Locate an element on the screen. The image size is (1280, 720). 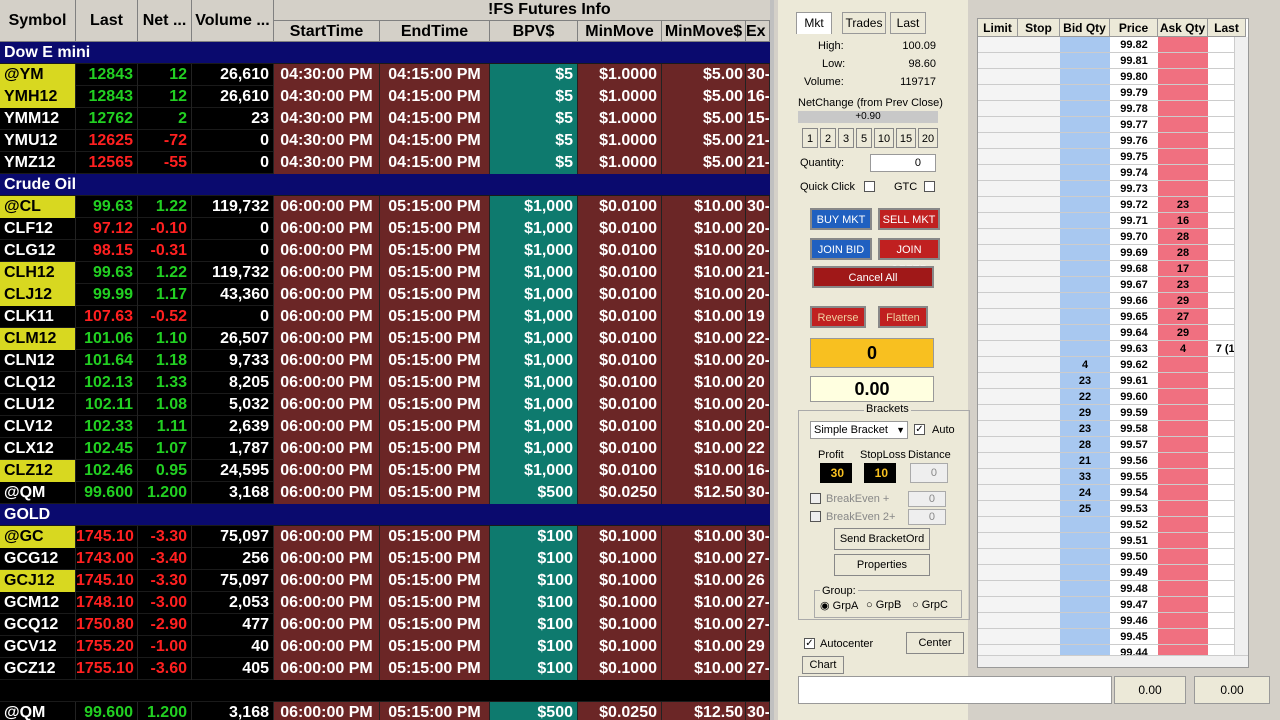
reverse-button: Reverse is located at coordinates (838, 317).